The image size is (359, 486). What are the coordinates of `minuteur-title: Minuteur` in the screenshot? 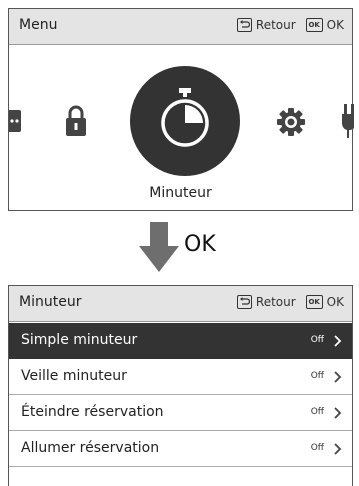 It's located at (50, 302).